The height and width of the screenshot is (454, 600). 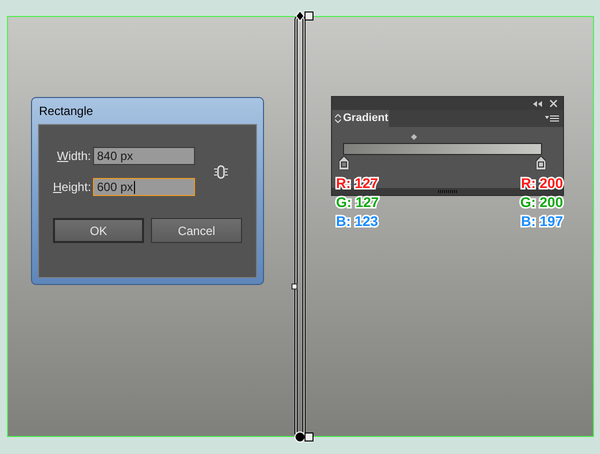 What do you see at coordinates (414, 137) in the screenshot?
I see `midpoint-icon` at bounding box center [414, 137].